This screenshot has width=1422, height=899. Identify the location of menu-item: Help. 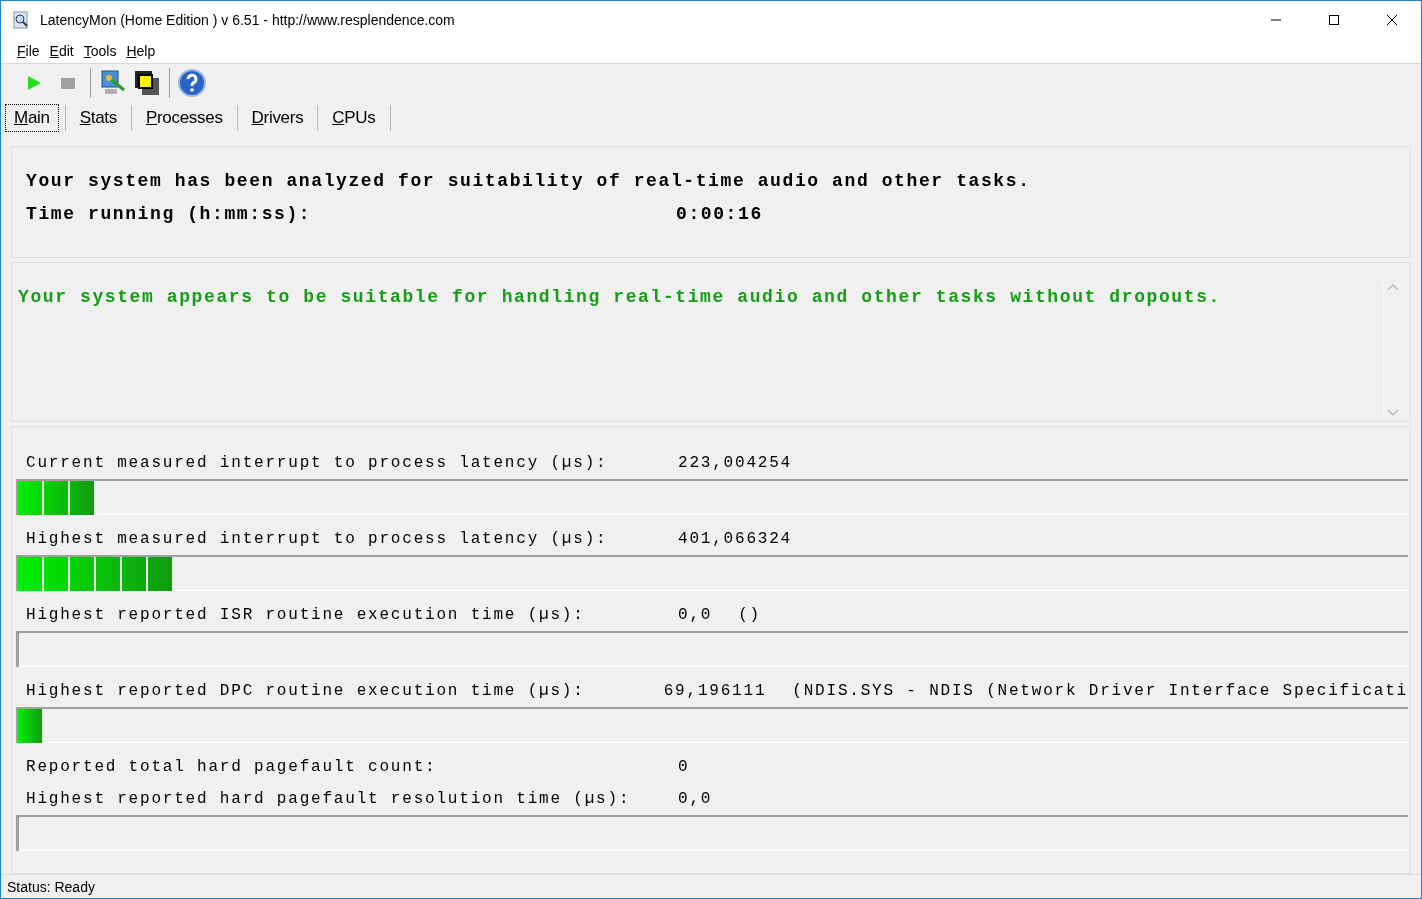
(142, 50).